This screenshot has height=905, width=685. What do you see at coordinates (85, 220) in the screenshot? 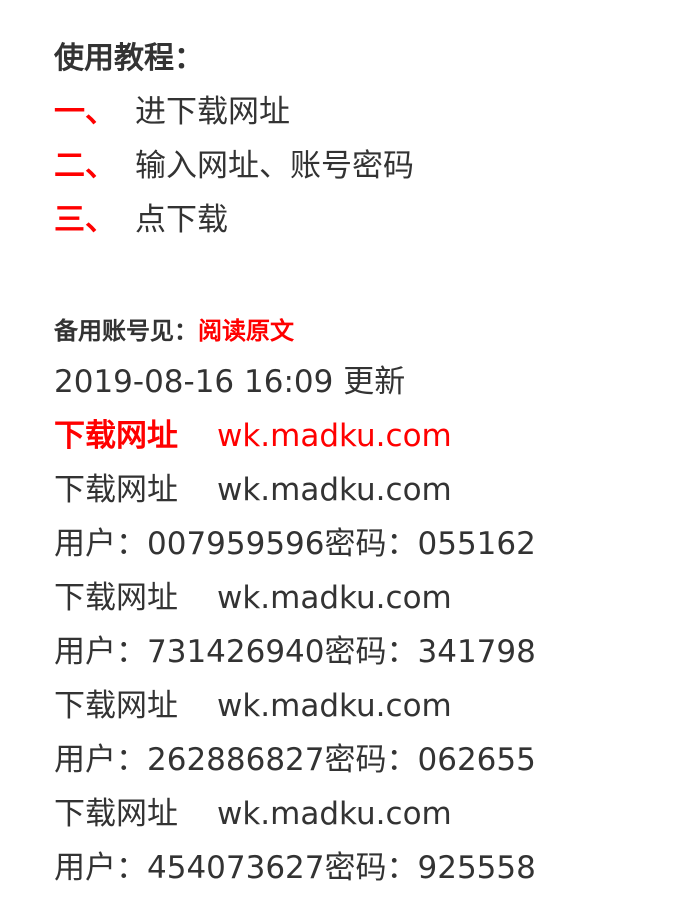
I see `step-number: 三、` at bounding box center [85, 220].